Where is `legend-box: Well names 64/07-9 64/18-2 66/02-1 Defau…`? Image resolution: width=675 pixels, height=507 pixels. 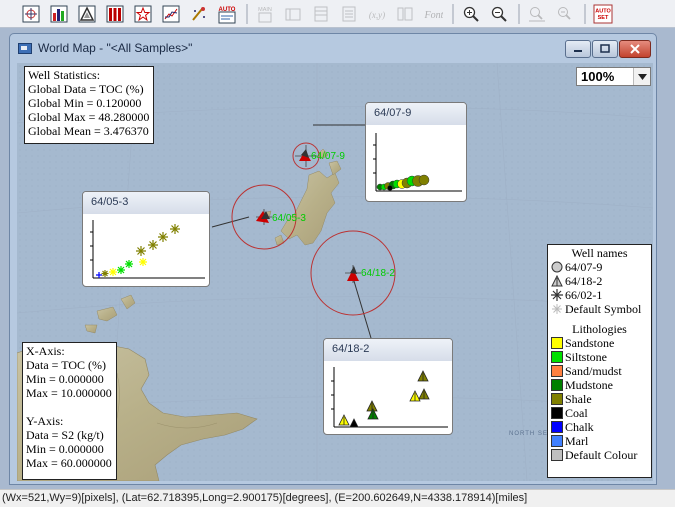
legend-box: Well names 64/07-9 64/18-2 66/02-1 Defau… is located at coordinates (599, 361).